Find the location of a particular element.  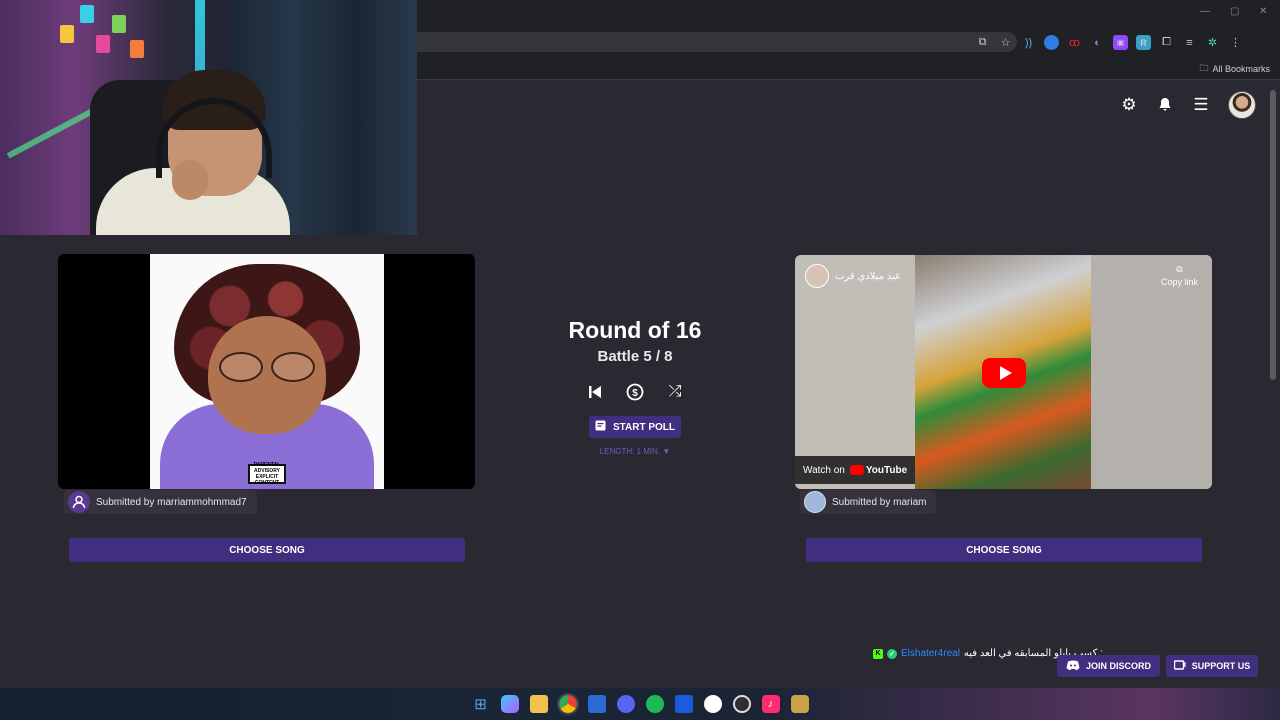

support-us-button: SUPPORT US is located at coordinates (1212, 666).